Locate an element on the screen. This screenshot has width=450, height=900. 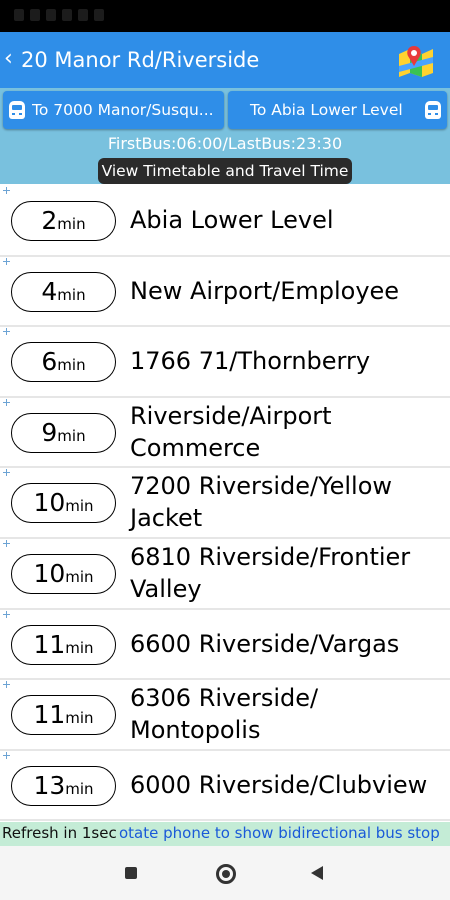
status-bar is located at coordinates (225, 16).